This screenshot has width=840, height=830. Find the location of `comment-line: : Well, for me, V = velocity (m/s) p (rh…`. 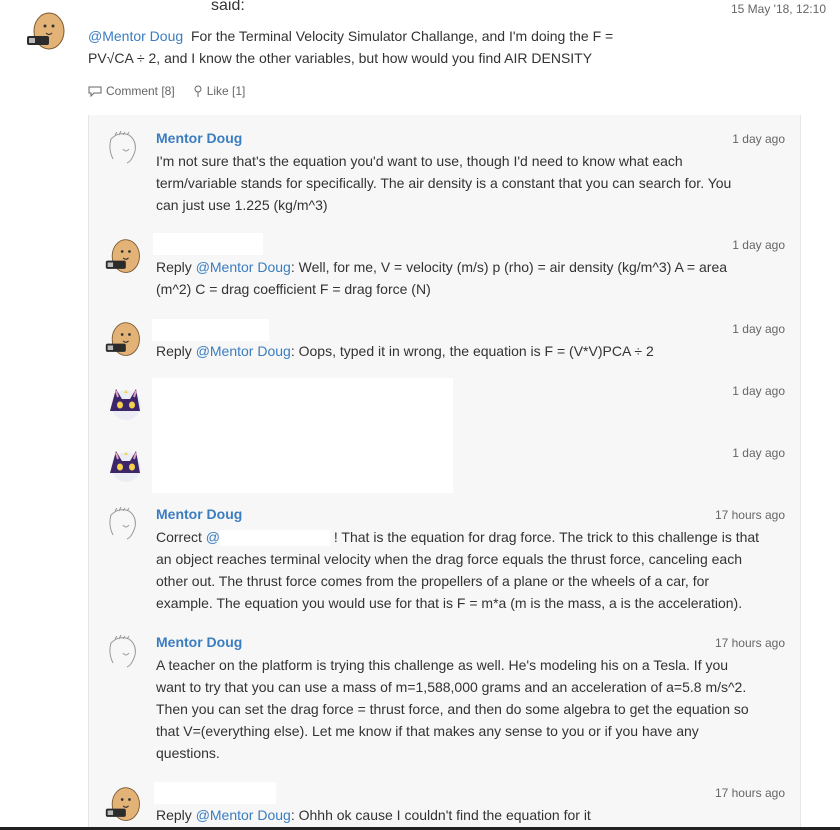

comment-line: : Well, for me, V = velocity (m/s) p (rh… is located at coordinates (509, 267).